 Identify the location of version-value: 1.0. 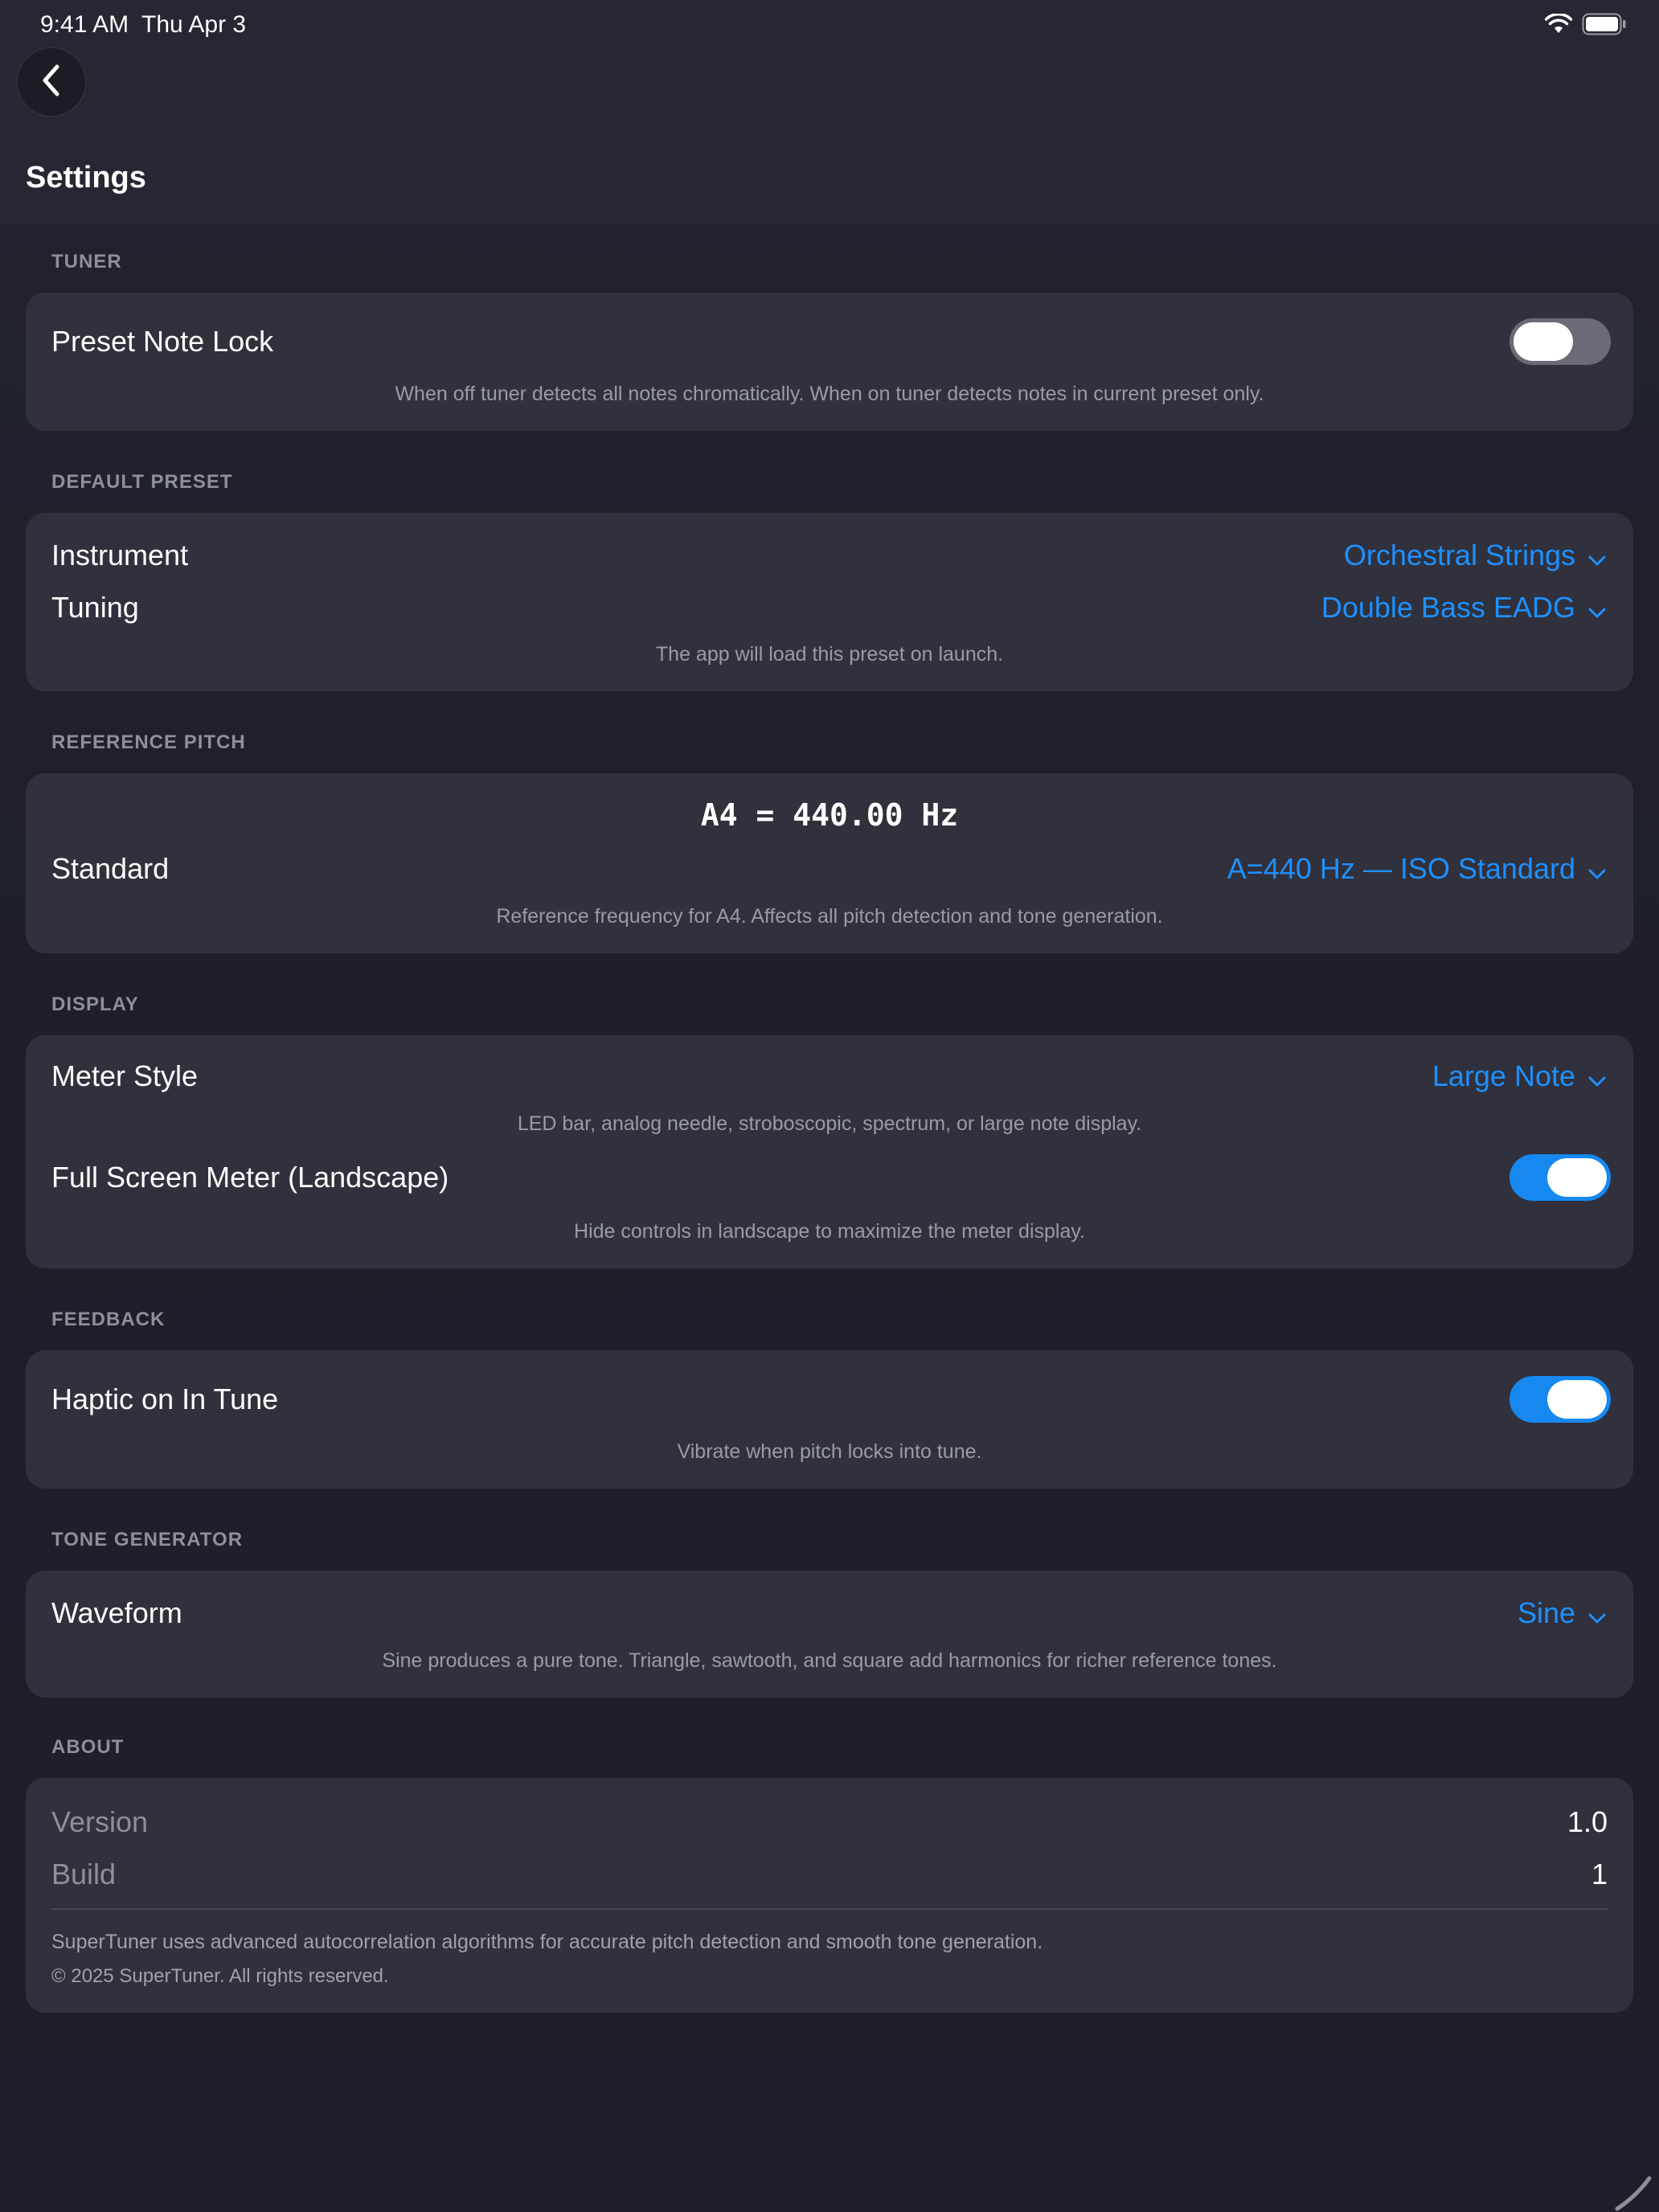
(1587, 1821).